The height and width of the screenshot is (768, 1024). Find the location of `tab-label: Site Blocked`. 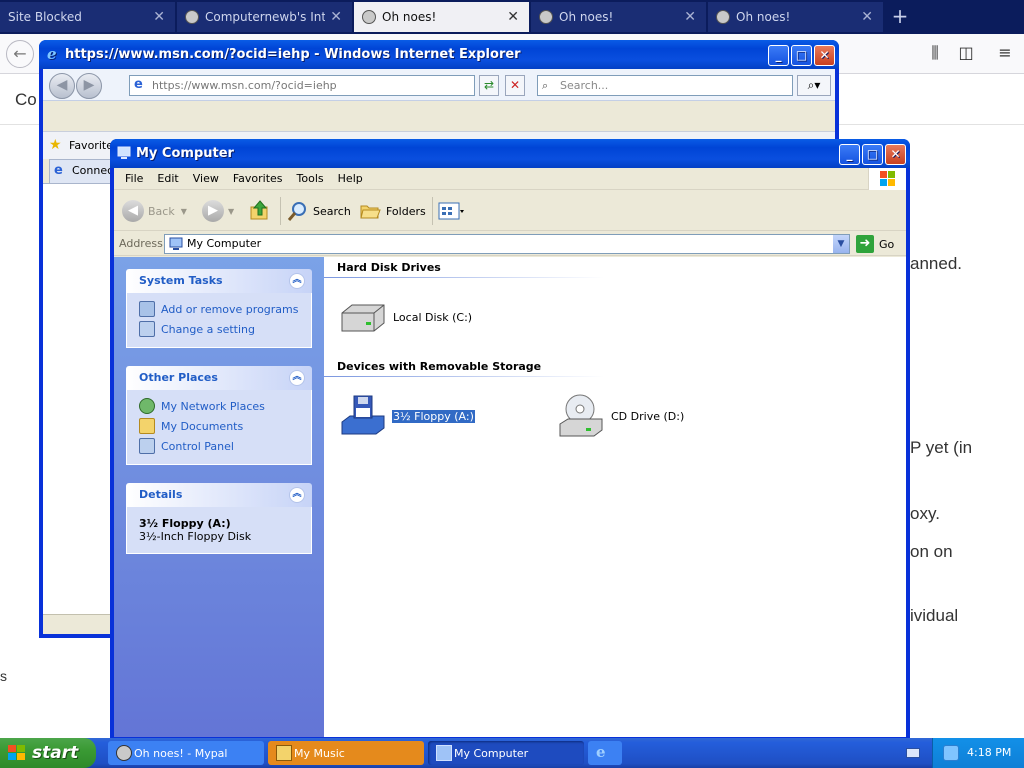

tab-label: Site Blocked is located at coordinates (45, 17).